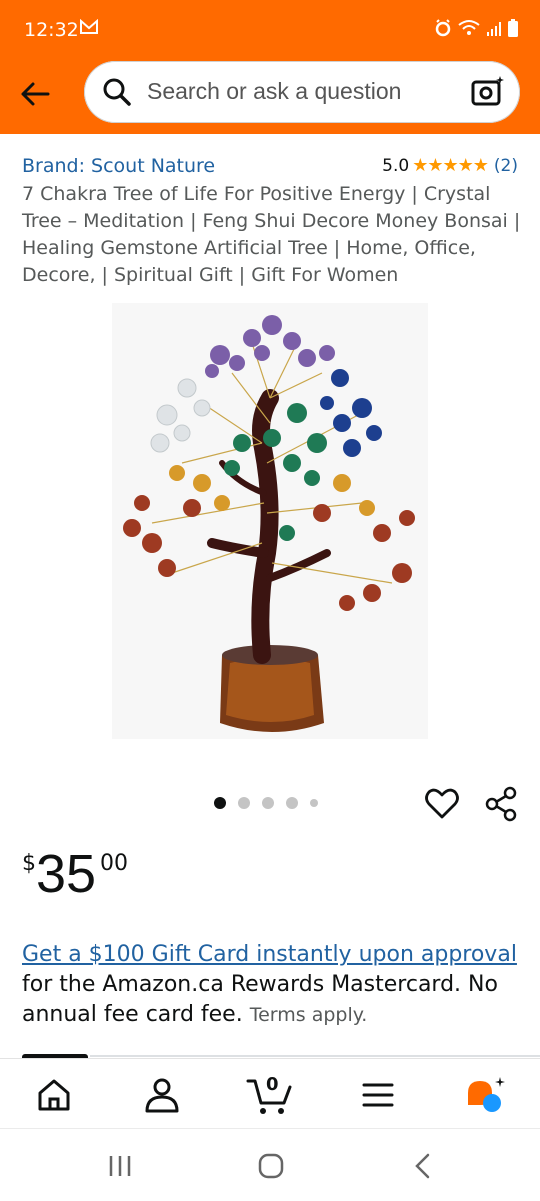 The image size is (540, 1201). What do you see at coordinates (272, 1084) in the screenshot?
I see `cart-count: 0` at bounding box center [272, 1084].